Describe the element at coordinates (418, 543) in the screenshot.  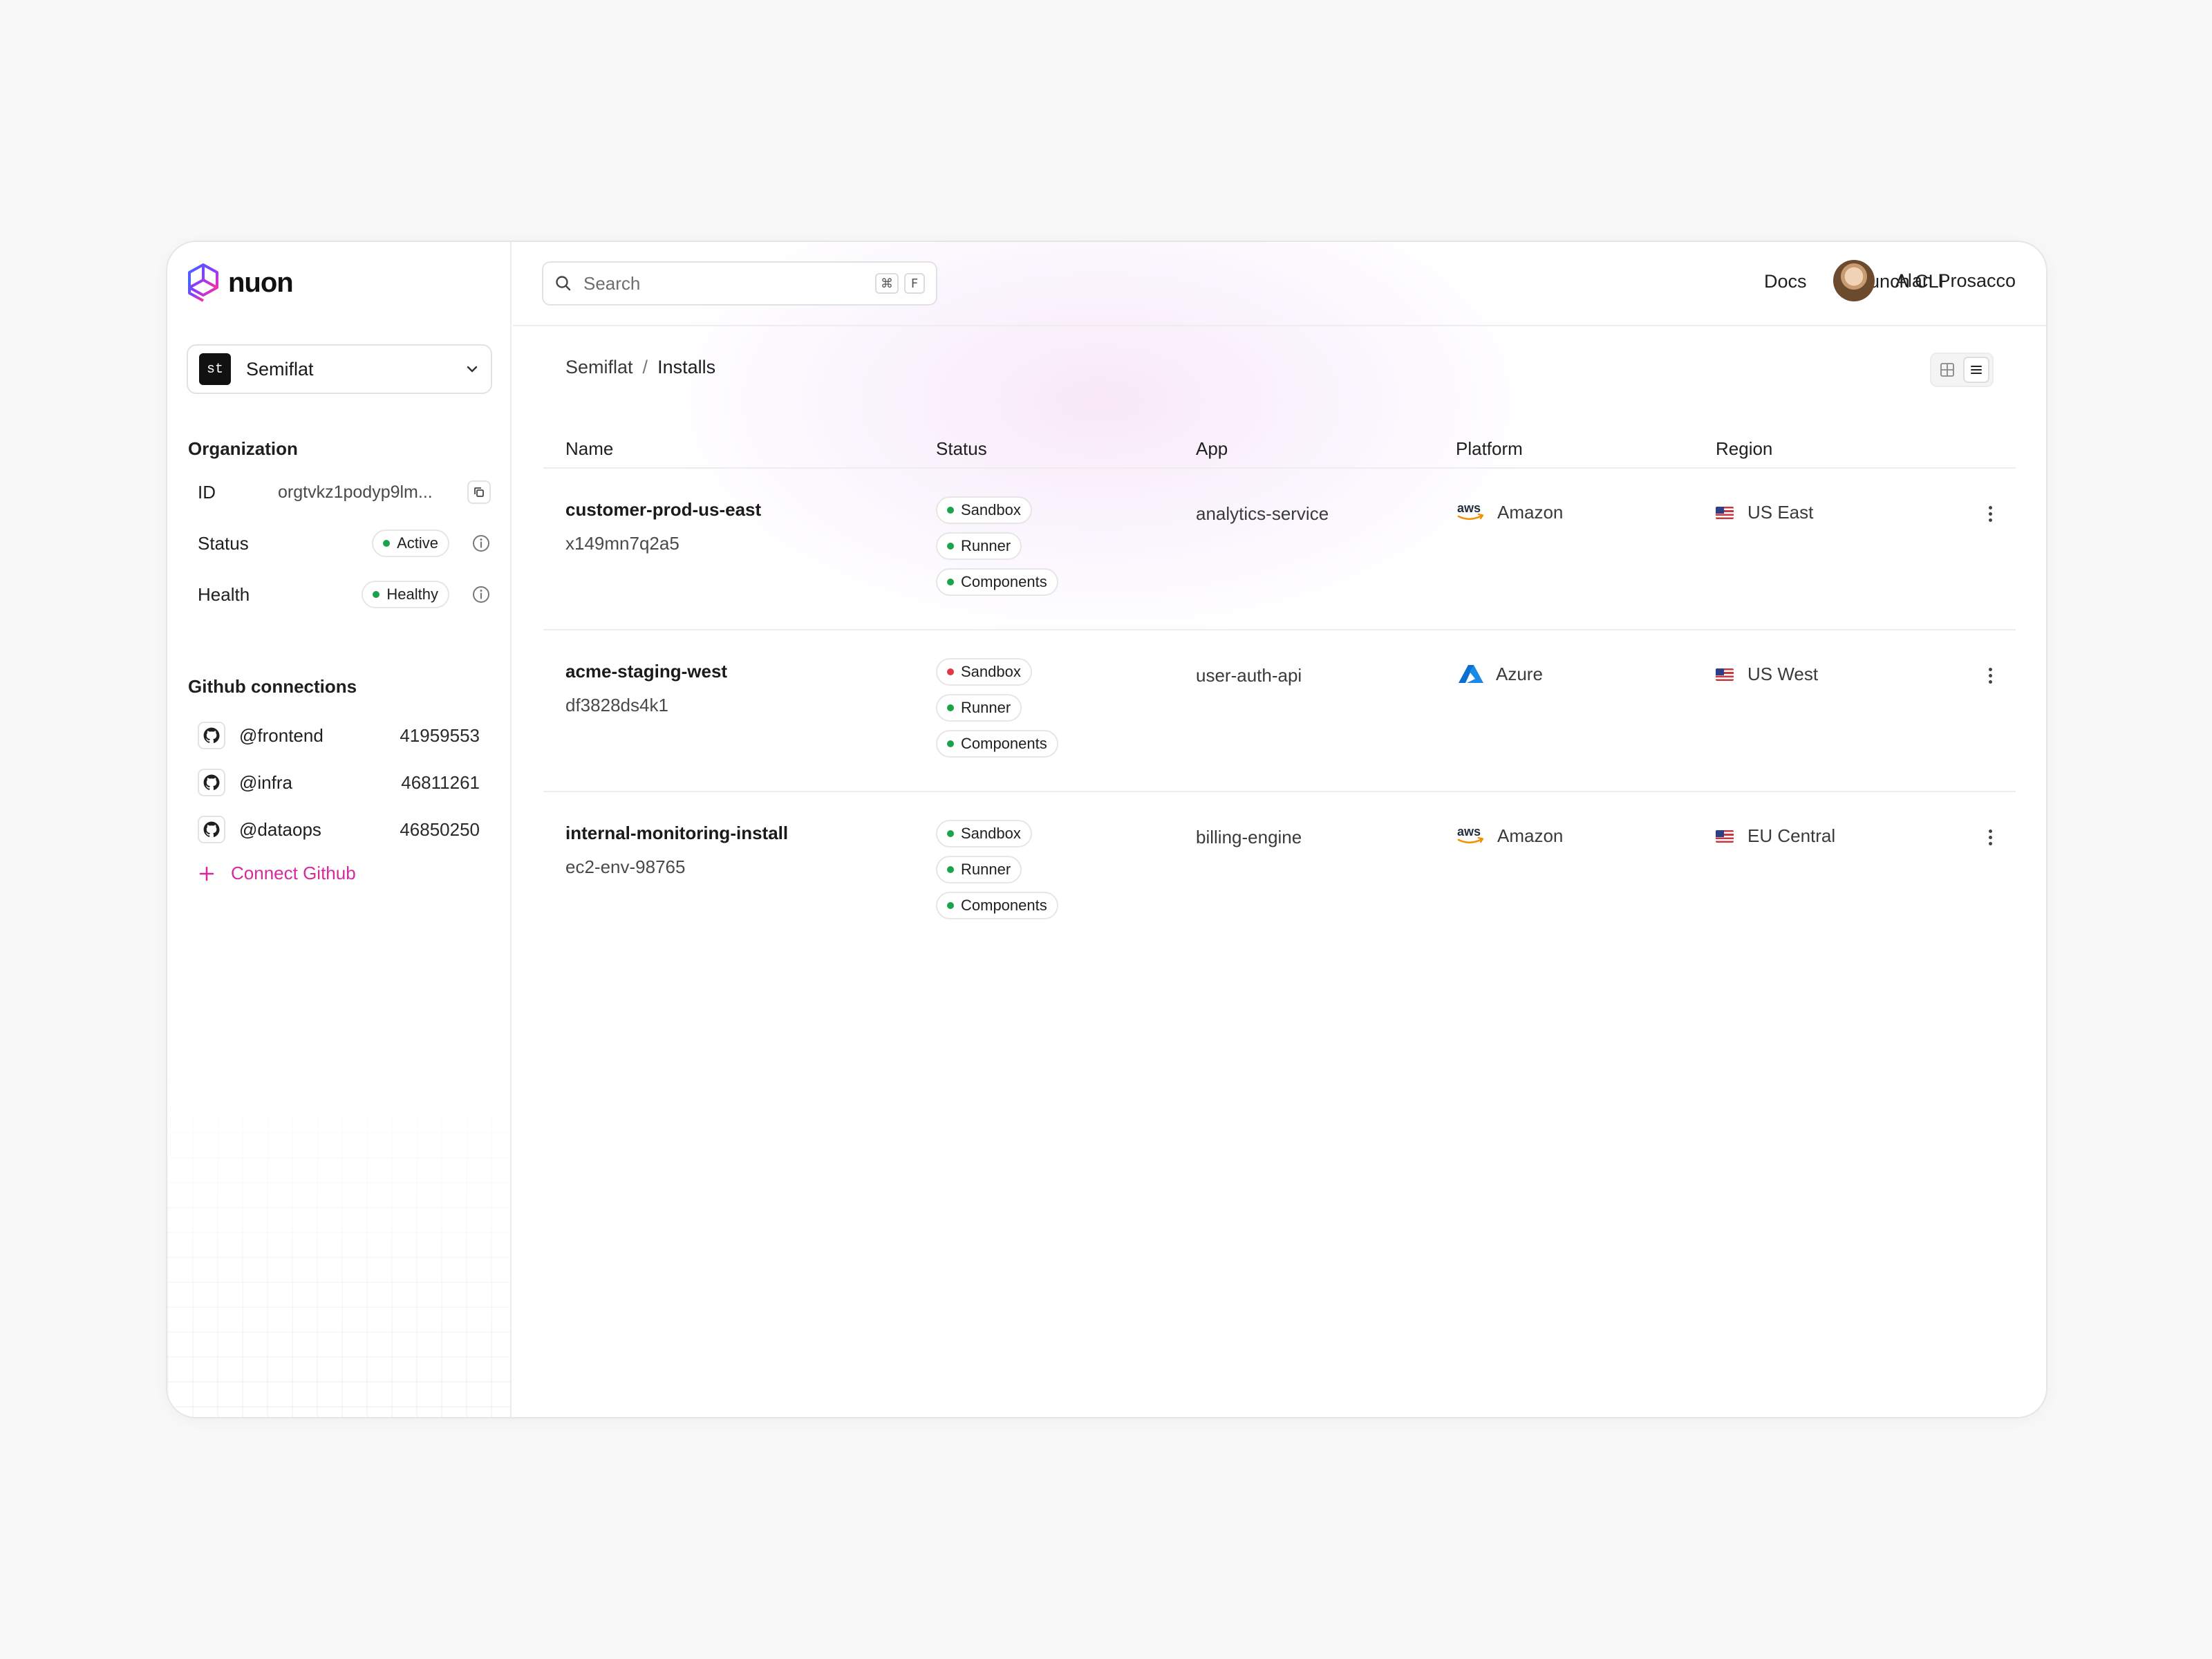
I see `status-badge-label: Active` at that location.